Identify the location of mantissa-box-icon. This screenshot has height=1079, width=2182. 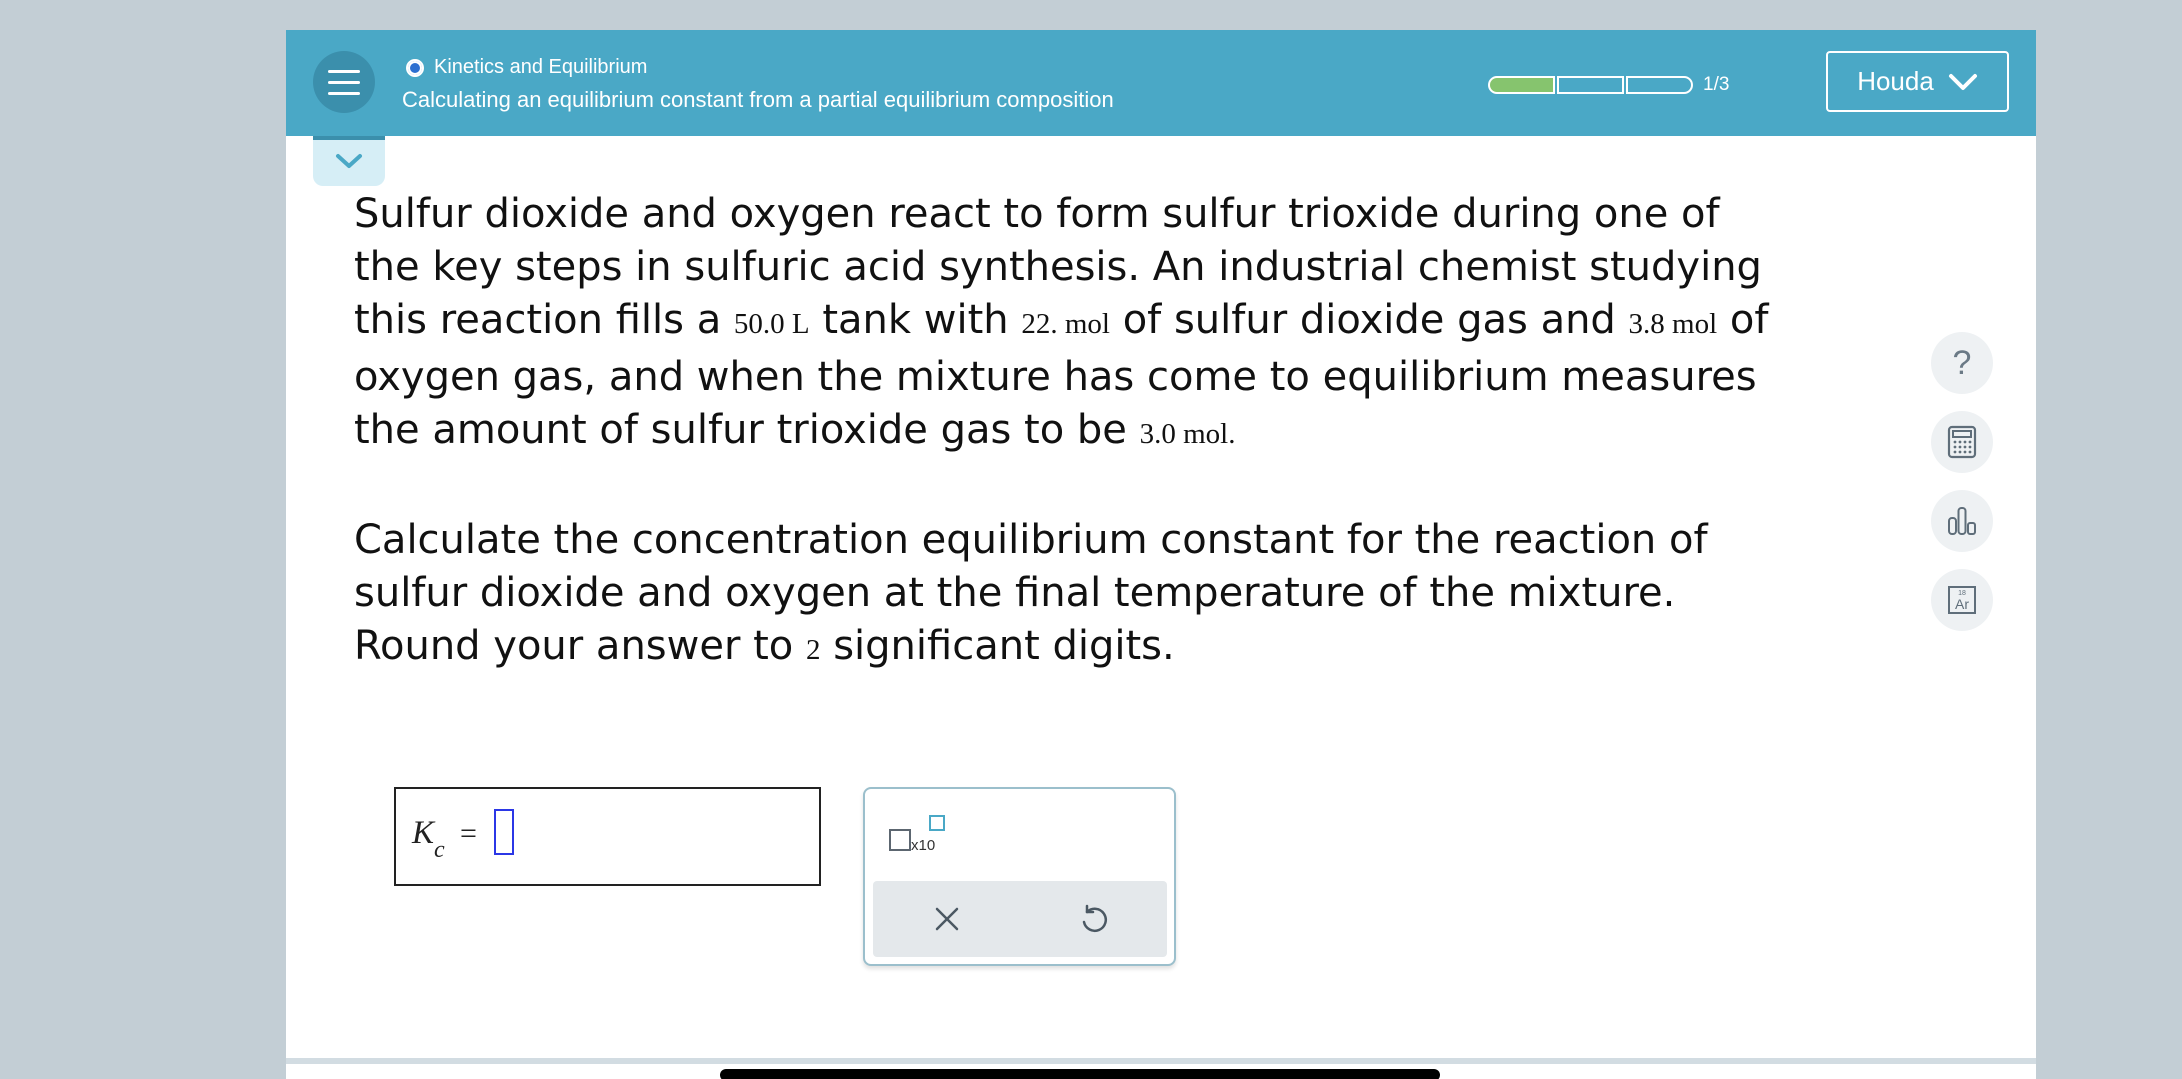
(900, 840).